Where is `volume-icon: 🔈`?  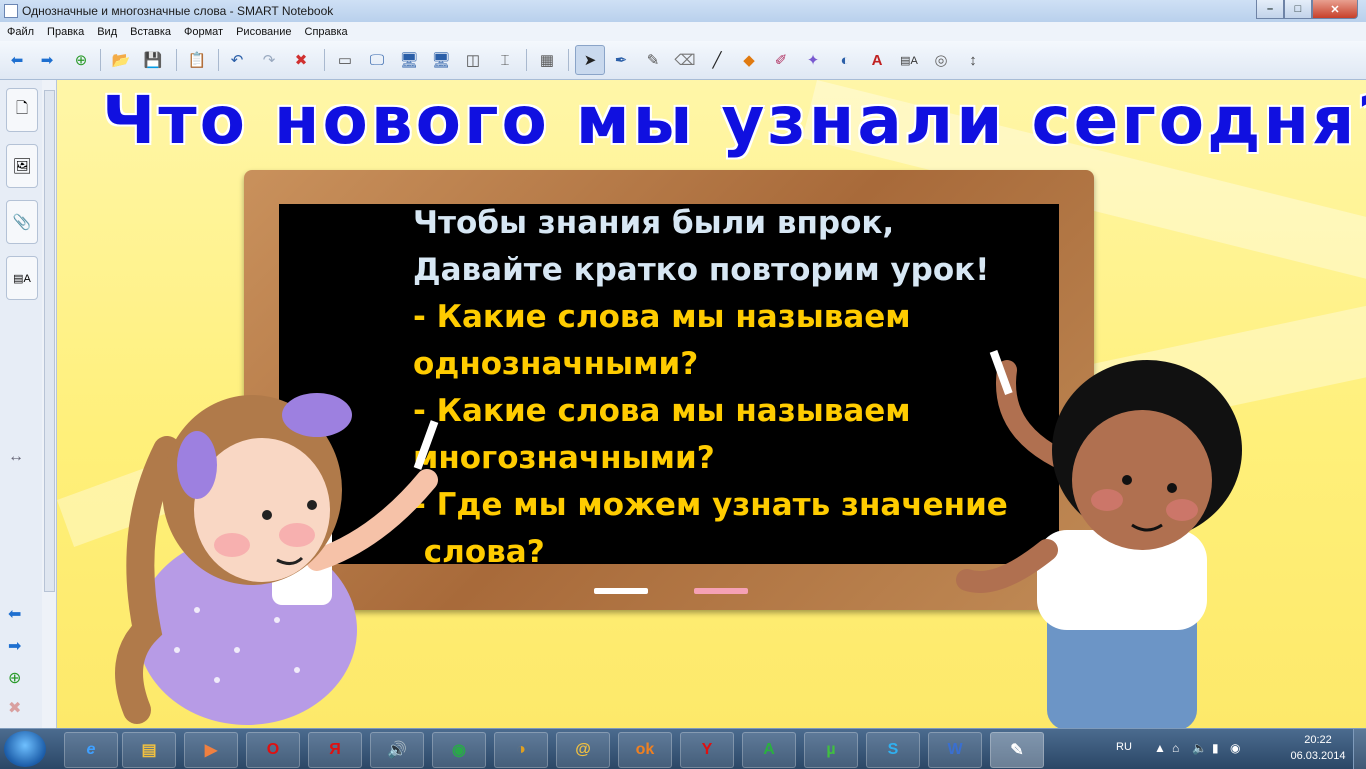
volume-icon: 🔈 is located at coordinates (1199, 748).